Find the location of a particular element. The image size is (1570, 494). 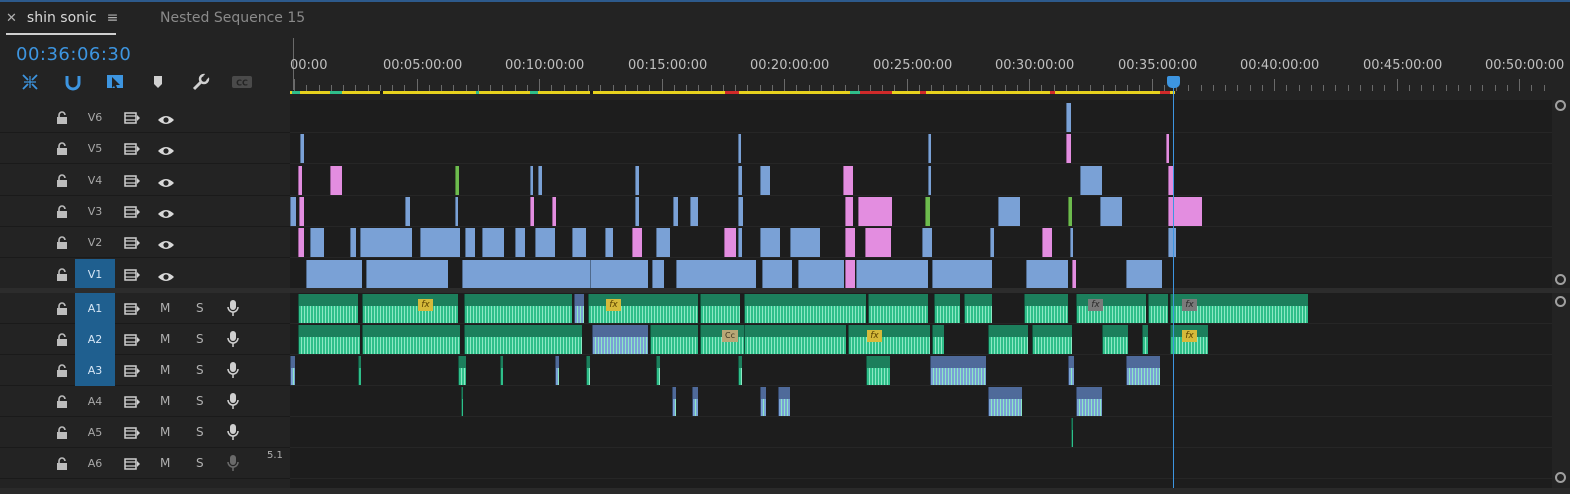

track-target-label: V5 is located at coordinates (95, 148).